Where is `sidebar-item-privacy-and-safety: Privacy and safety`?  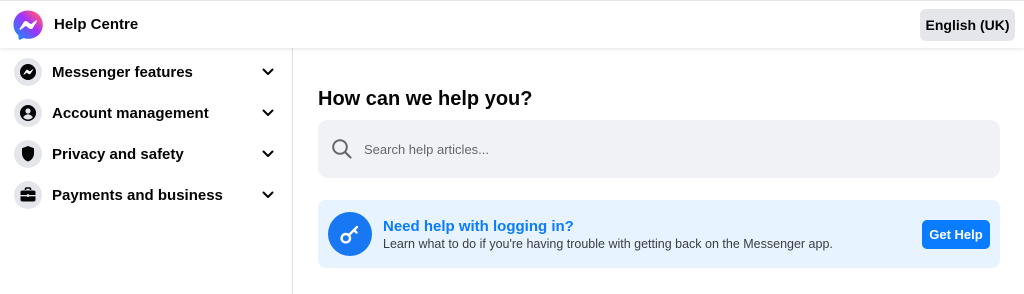 sidebar-item-privacy-and-safety: Privacy and safety is located at coordinates (146, 154).